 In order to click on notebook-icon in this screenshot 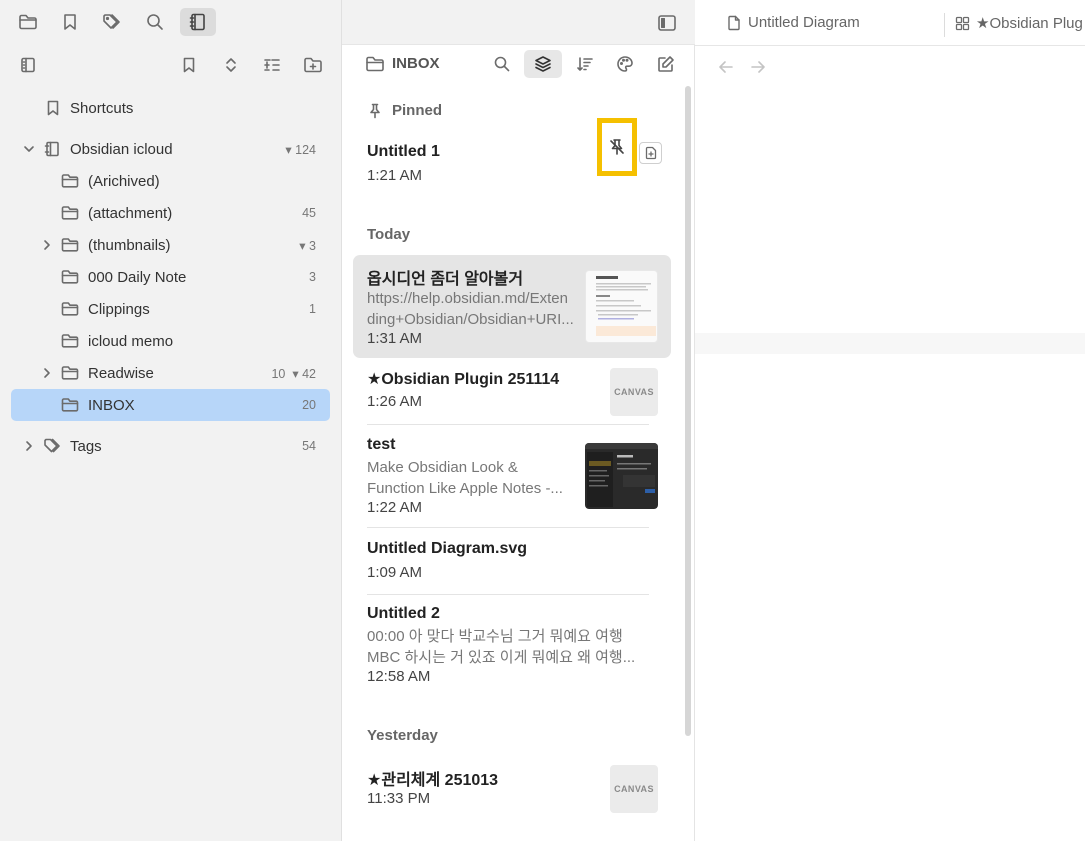, I will do `click(198, 22)`.